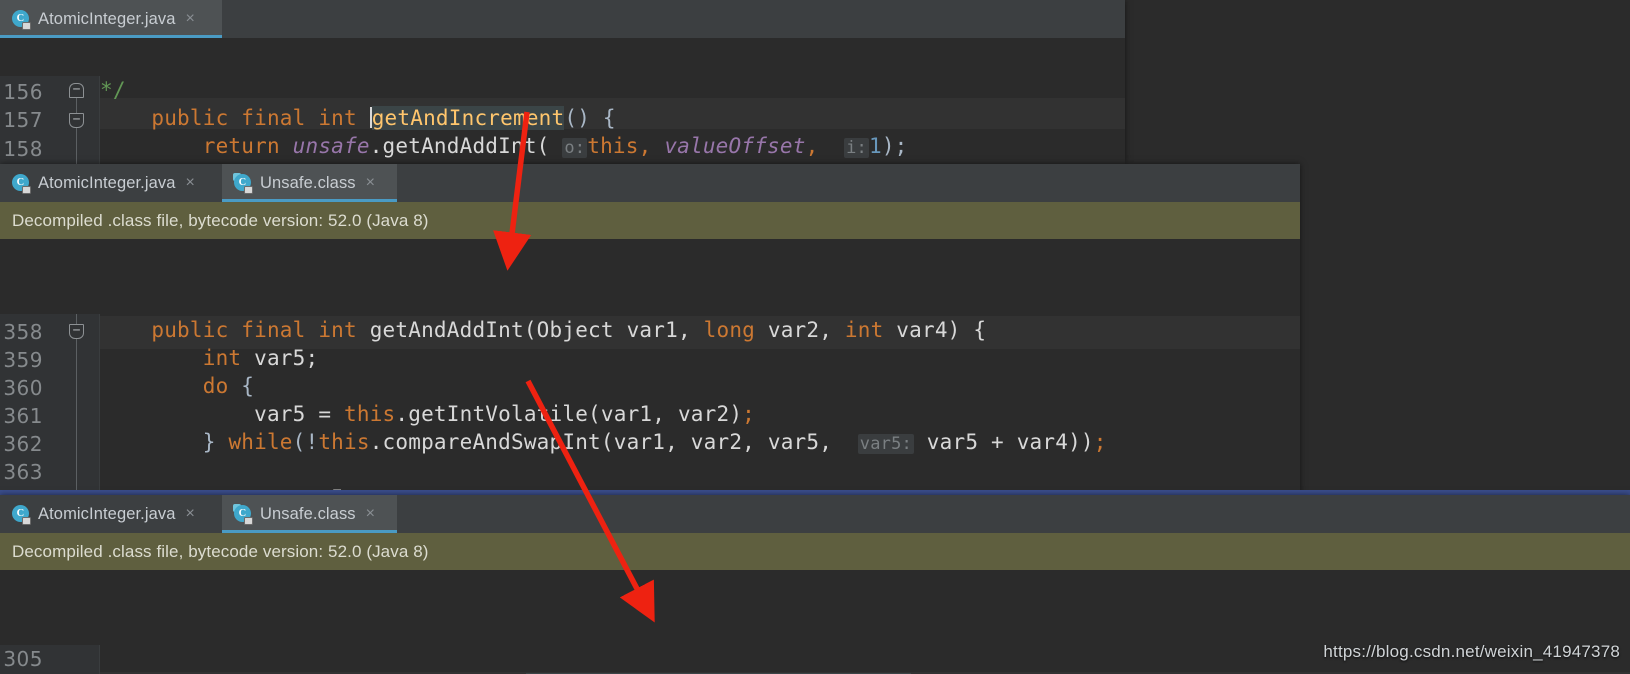 Image resolution: width=1630 pixels, height=674 pixels. Describe the element at coordinates (286, 358) in the screenshot. I see `local-var5: var5;` at that location.